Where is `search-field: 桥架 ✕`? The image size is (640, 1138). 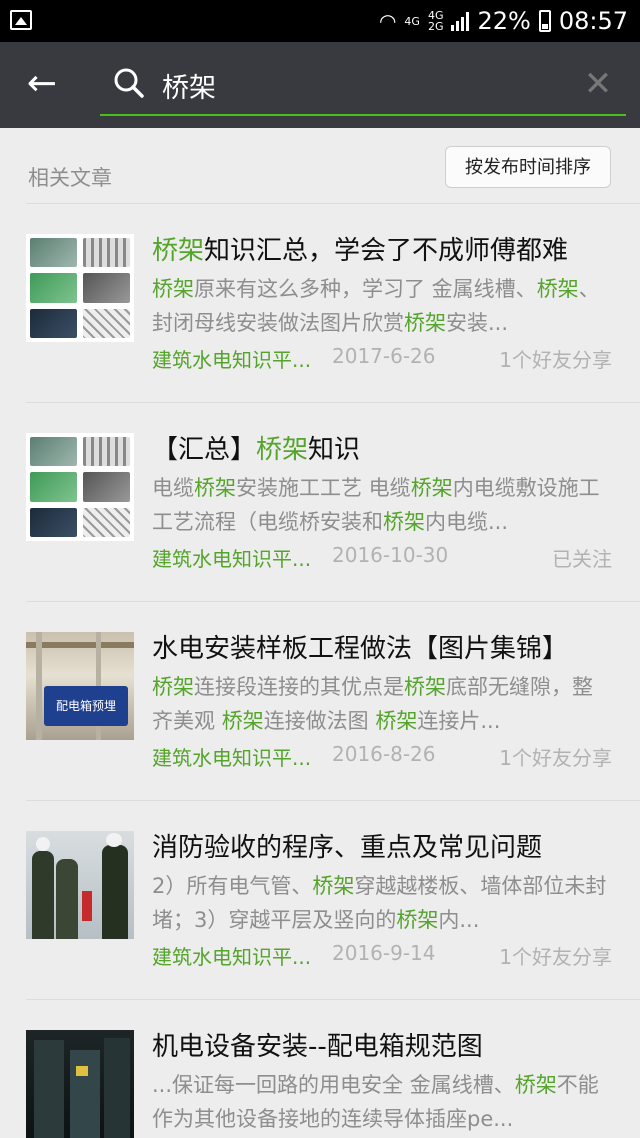 search-field: 桥架 ✕ is located at coordinates (363, 86).